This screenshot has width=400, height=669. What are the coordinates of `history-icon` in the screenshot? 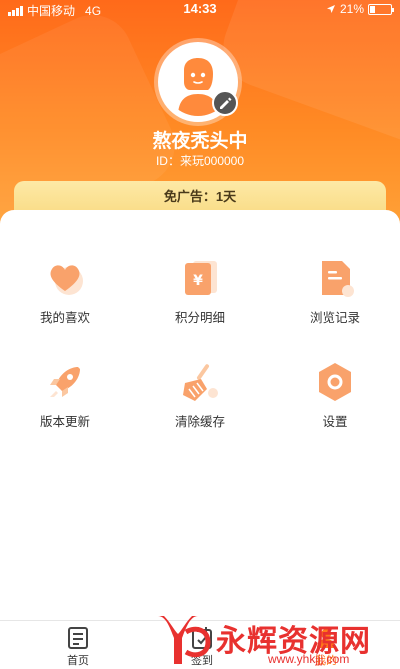 It's located at (338, 279).